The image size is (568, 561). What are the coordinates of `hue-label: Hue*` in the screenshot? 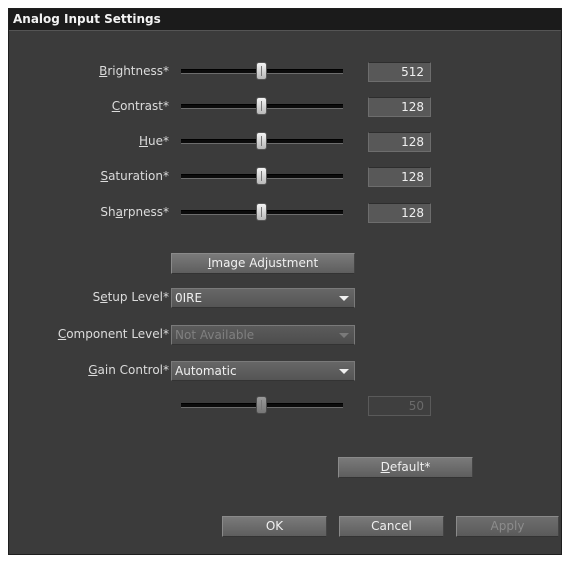 It's located at (153, 141).